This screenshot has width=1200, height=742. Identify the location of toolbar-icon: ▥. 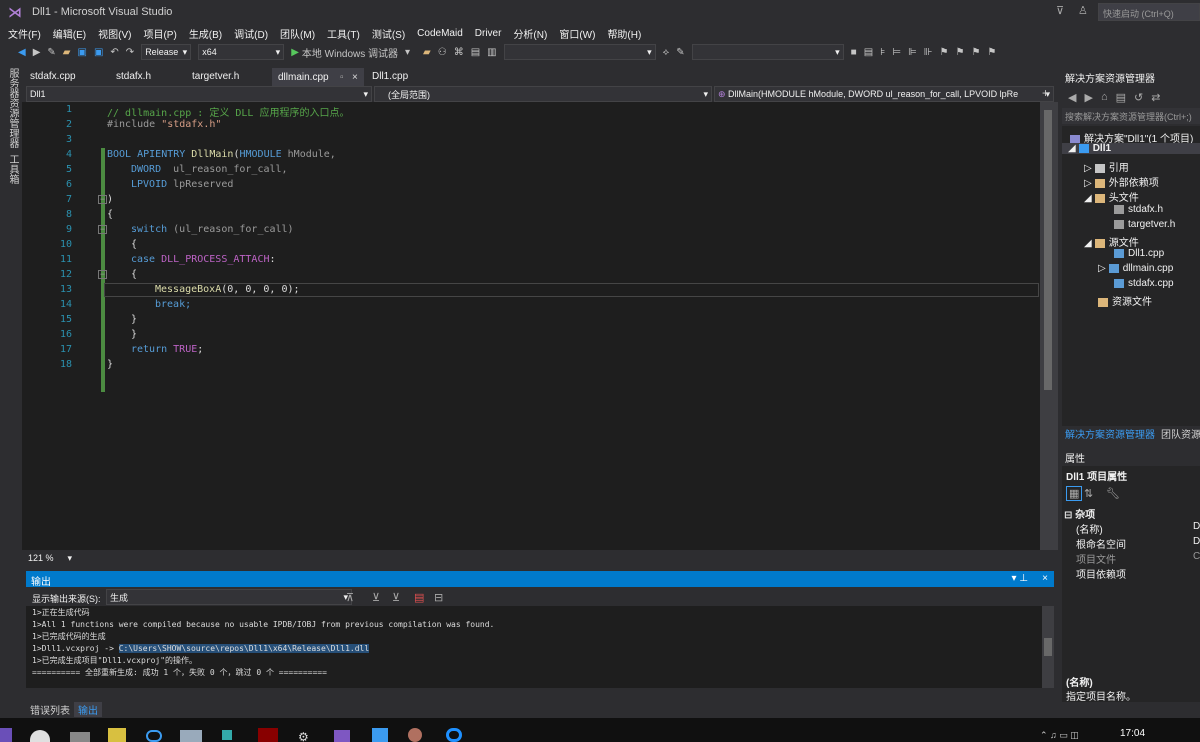
(491, 52).